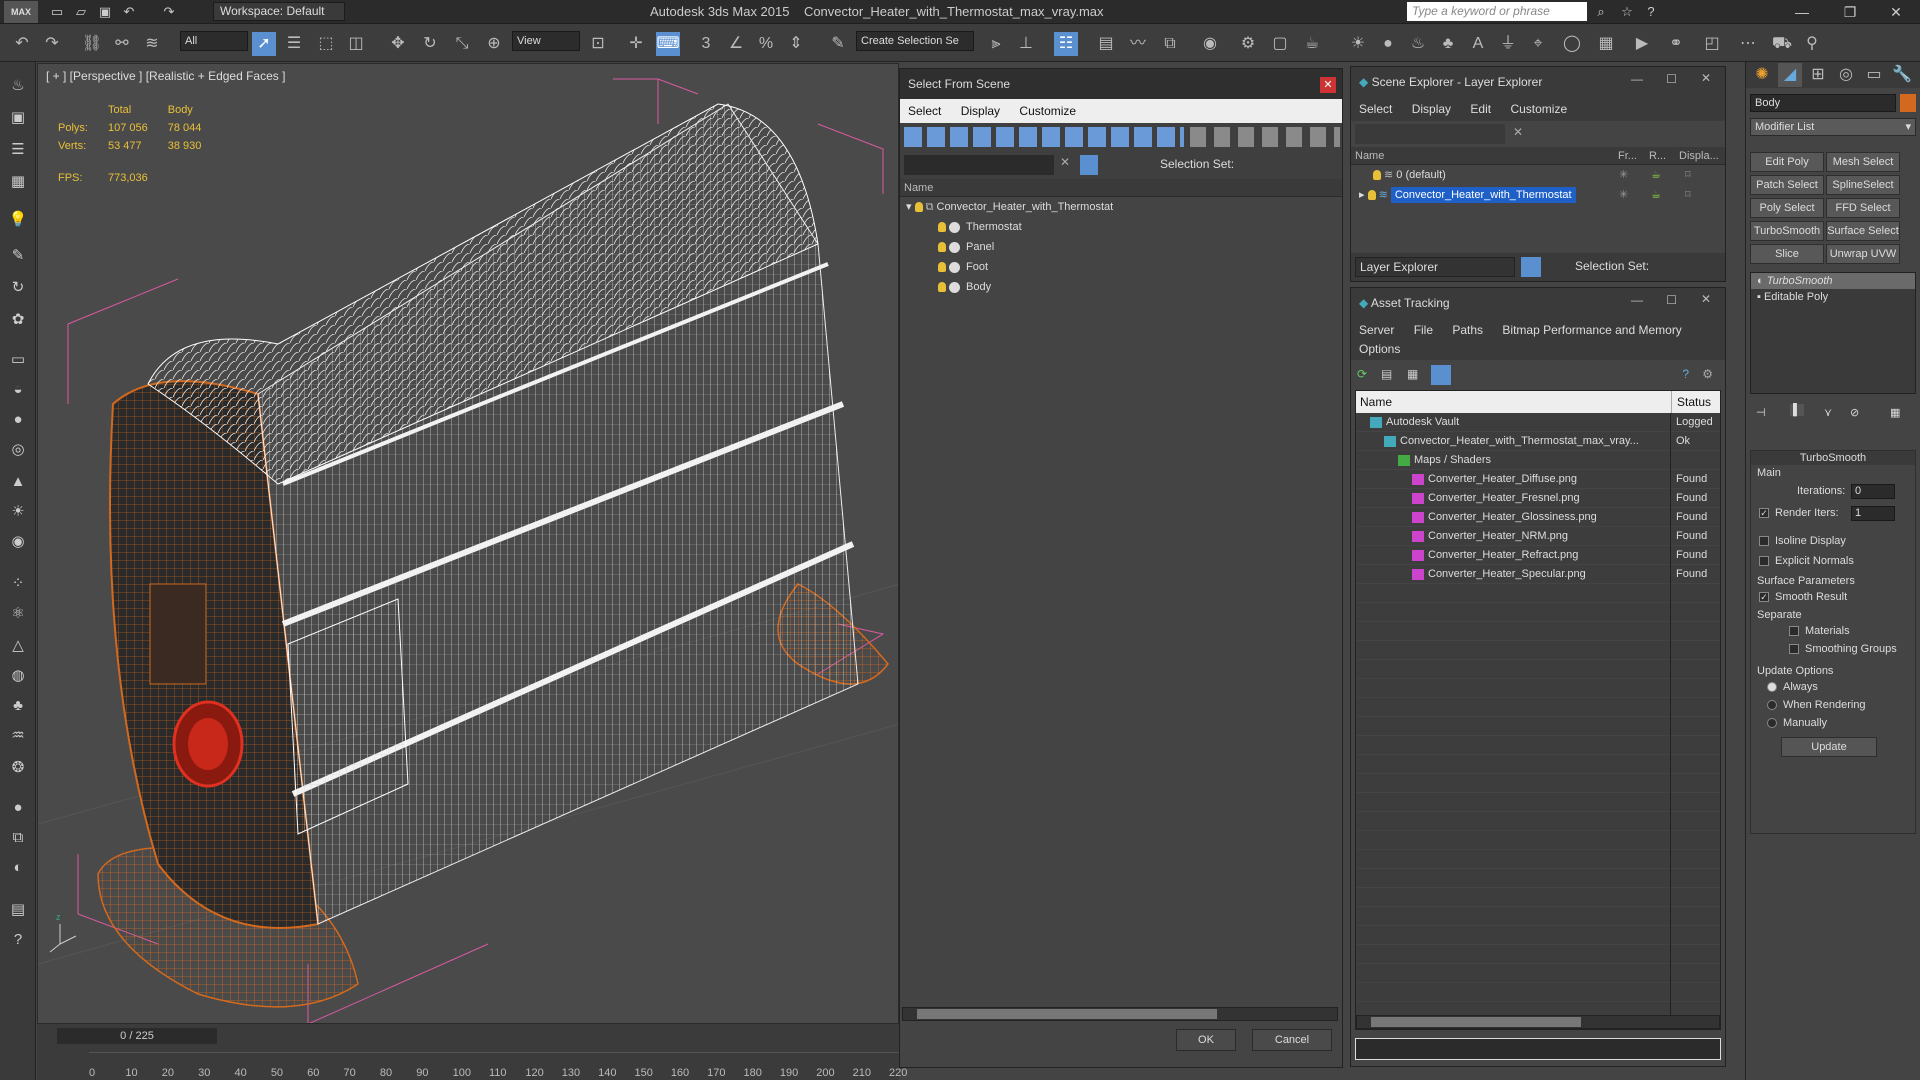  What do you see at coordinates (1790, 75) in the screenshot?
I see `modify-tab-icon: ◢` at bounding box center [1790, 75].